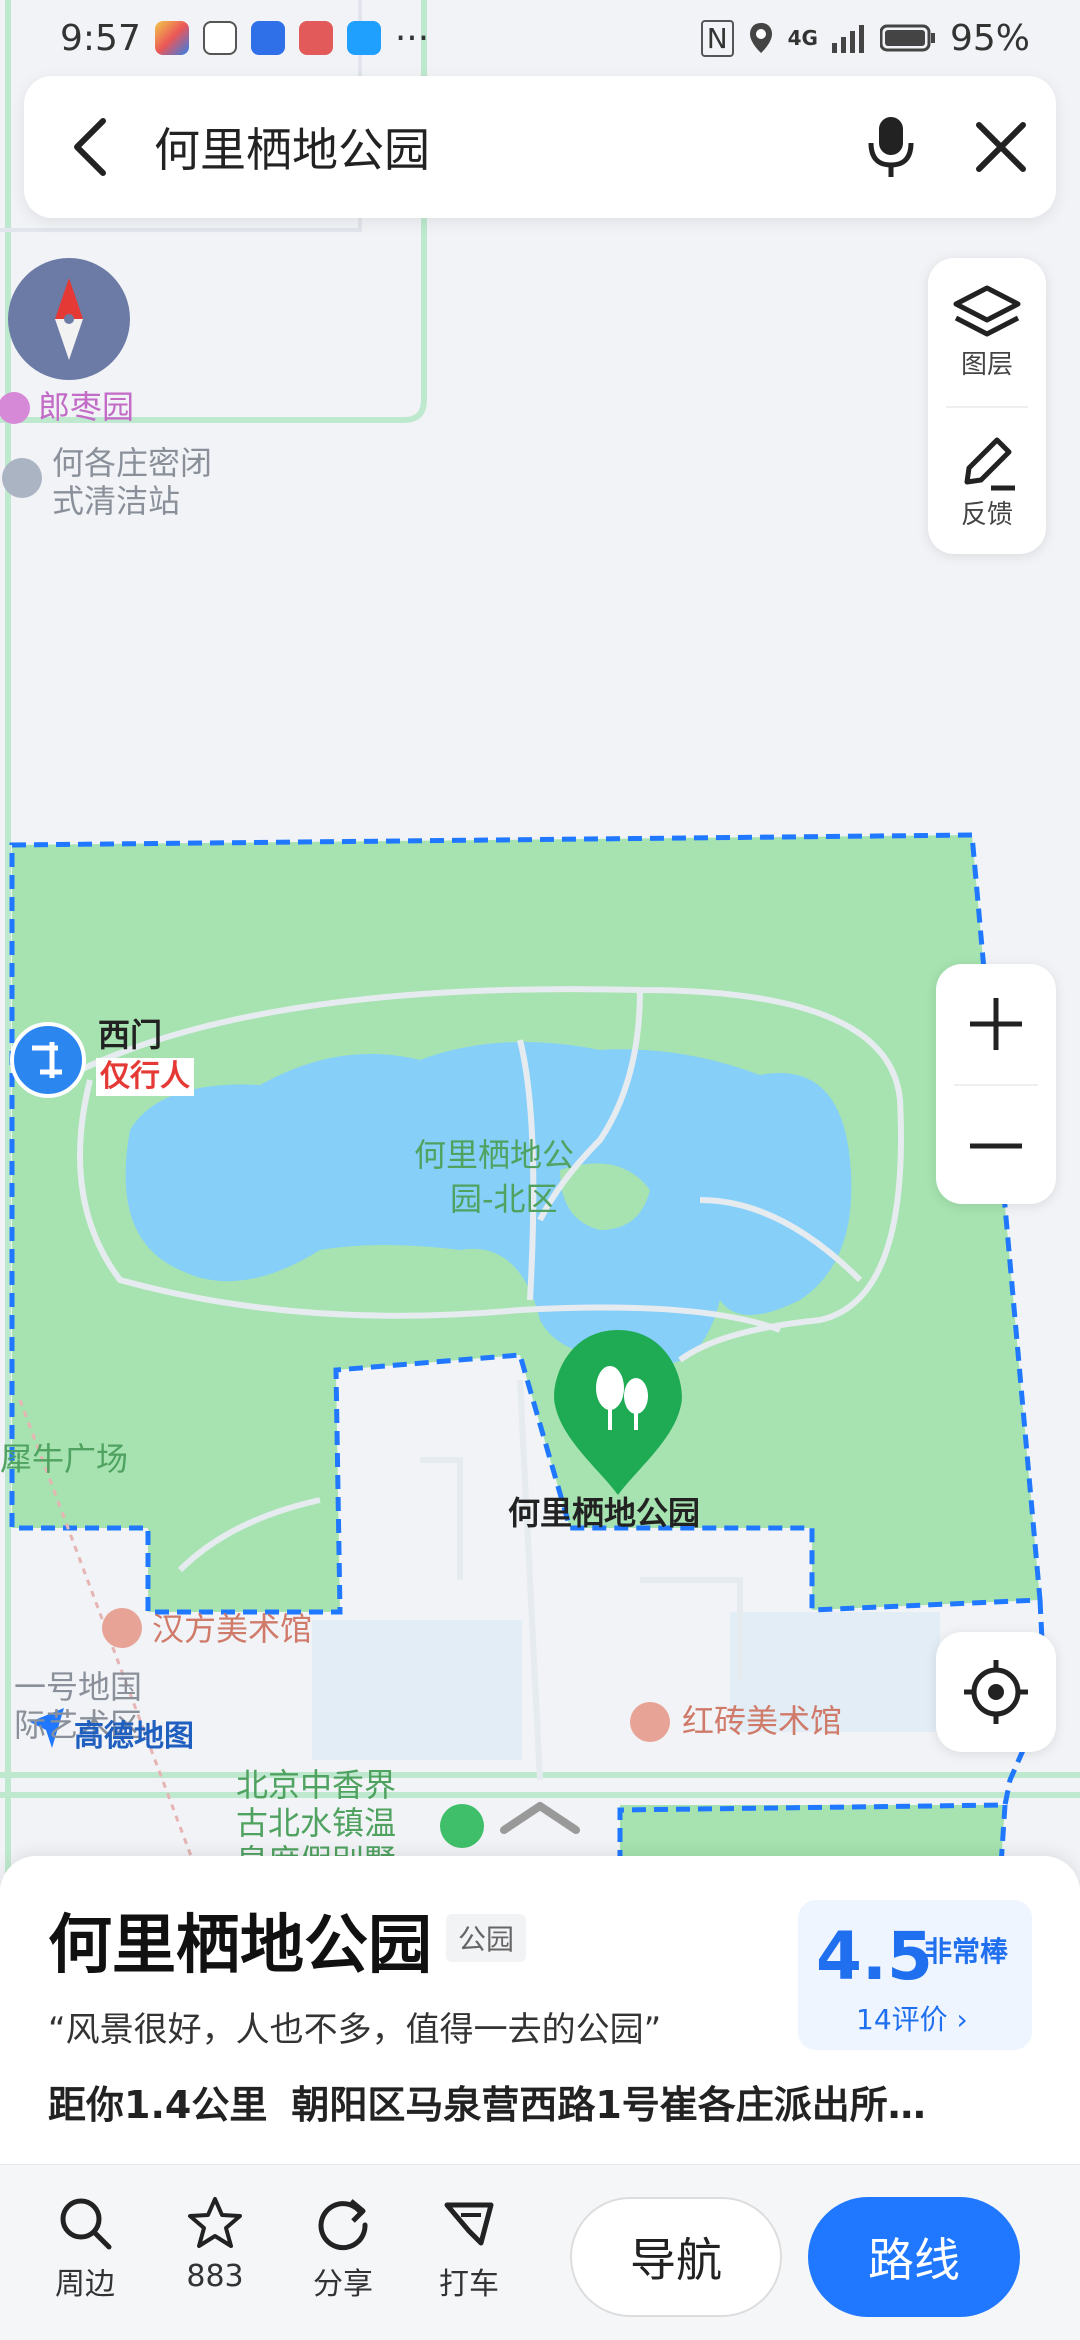 Image resolution: width=1080 pixels, height=2340 pixels. Describe the element at coordinates (100, 38) in the screenshot. I see `status-time: 9:57` at that location.